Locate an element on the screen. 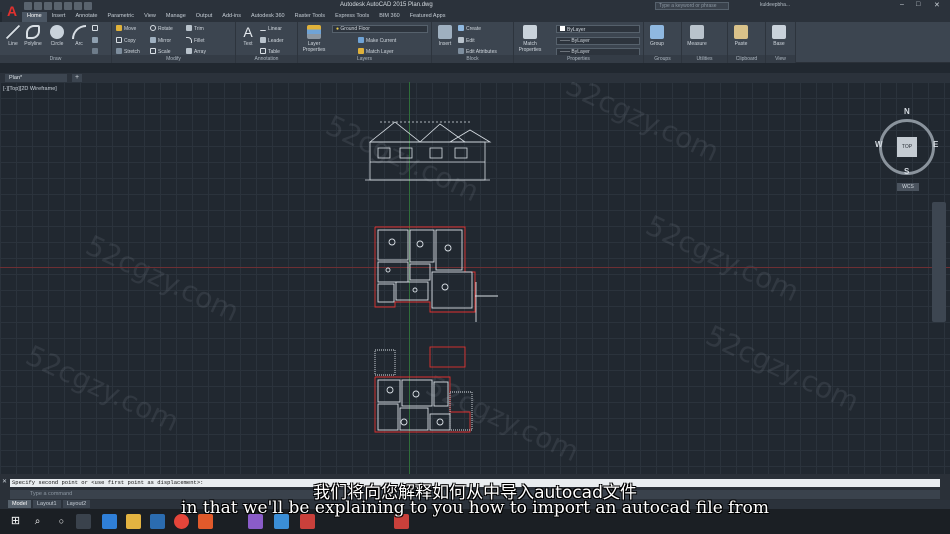 The image size is (950, 534). viewcube: N S W E TOP WCS is located at coordinates (907, 149).